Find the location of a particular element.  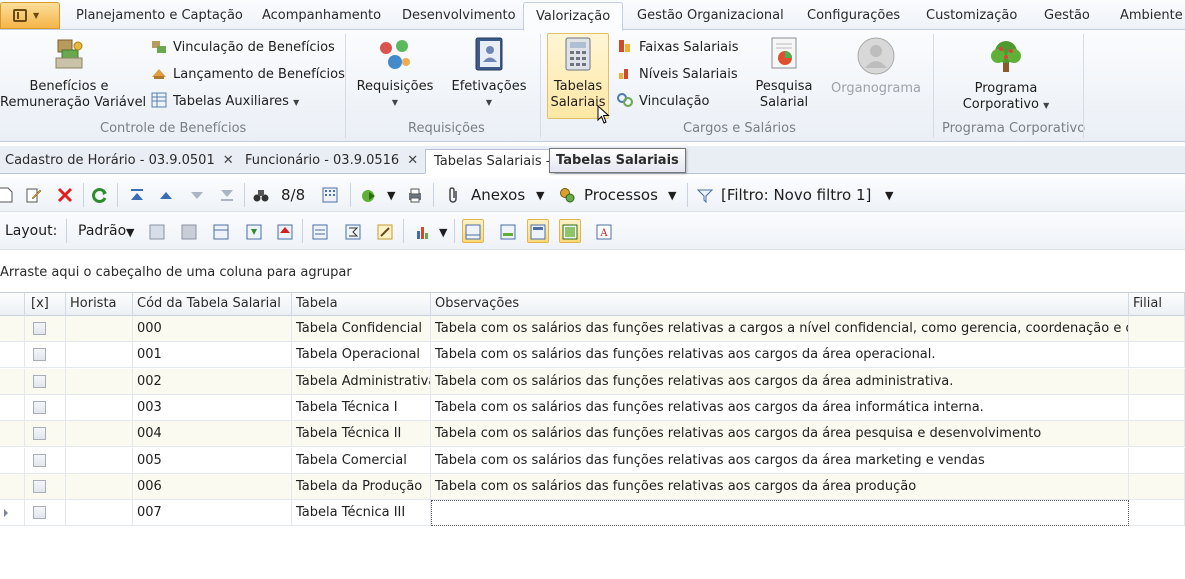

first-record-icon is located at coordinates (137, 195).